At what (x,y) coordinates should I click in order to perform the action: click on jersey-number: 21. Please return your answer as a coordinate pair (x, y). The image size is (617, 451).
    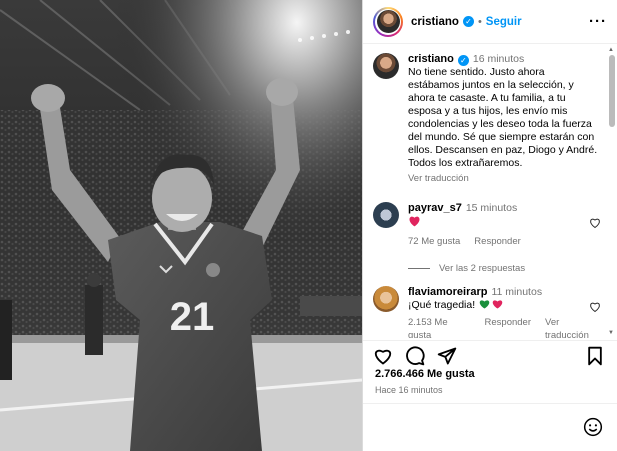
    Looking at the image, I should click on (192, 317).